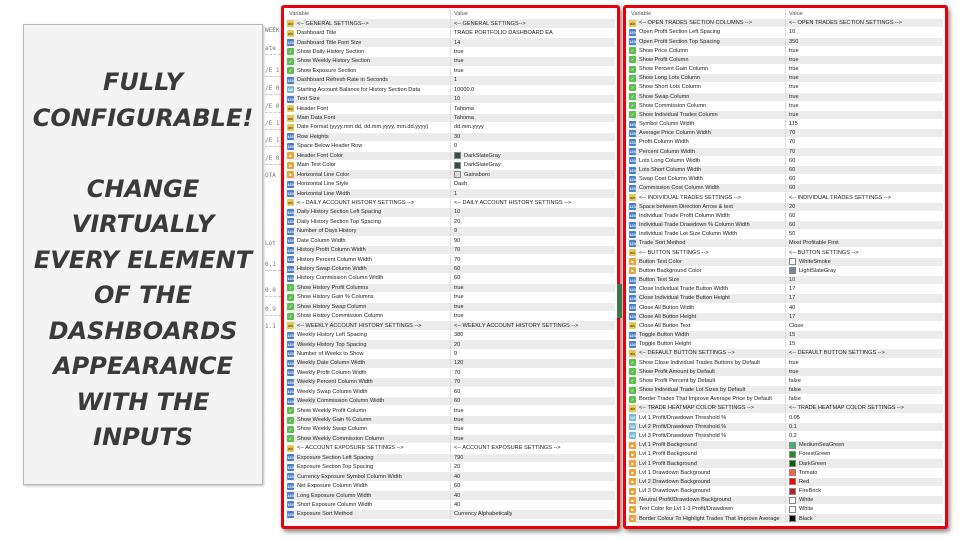 The width and height of the screenshot is (960, 540). What do you see at coordinates (450, 468) in the screenshot?
I see `input-row: 123 Exposure Section Top Spacing 20` at bounding box center [450, 468].